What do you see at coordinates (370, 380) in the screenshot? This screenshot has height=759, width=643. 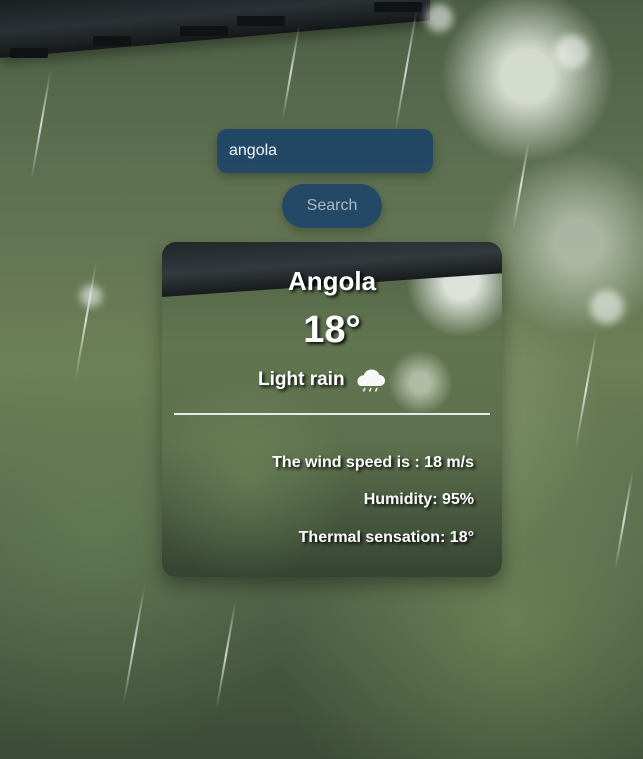 I see `cloud-rain-icon` at bounding box center [370, 380].